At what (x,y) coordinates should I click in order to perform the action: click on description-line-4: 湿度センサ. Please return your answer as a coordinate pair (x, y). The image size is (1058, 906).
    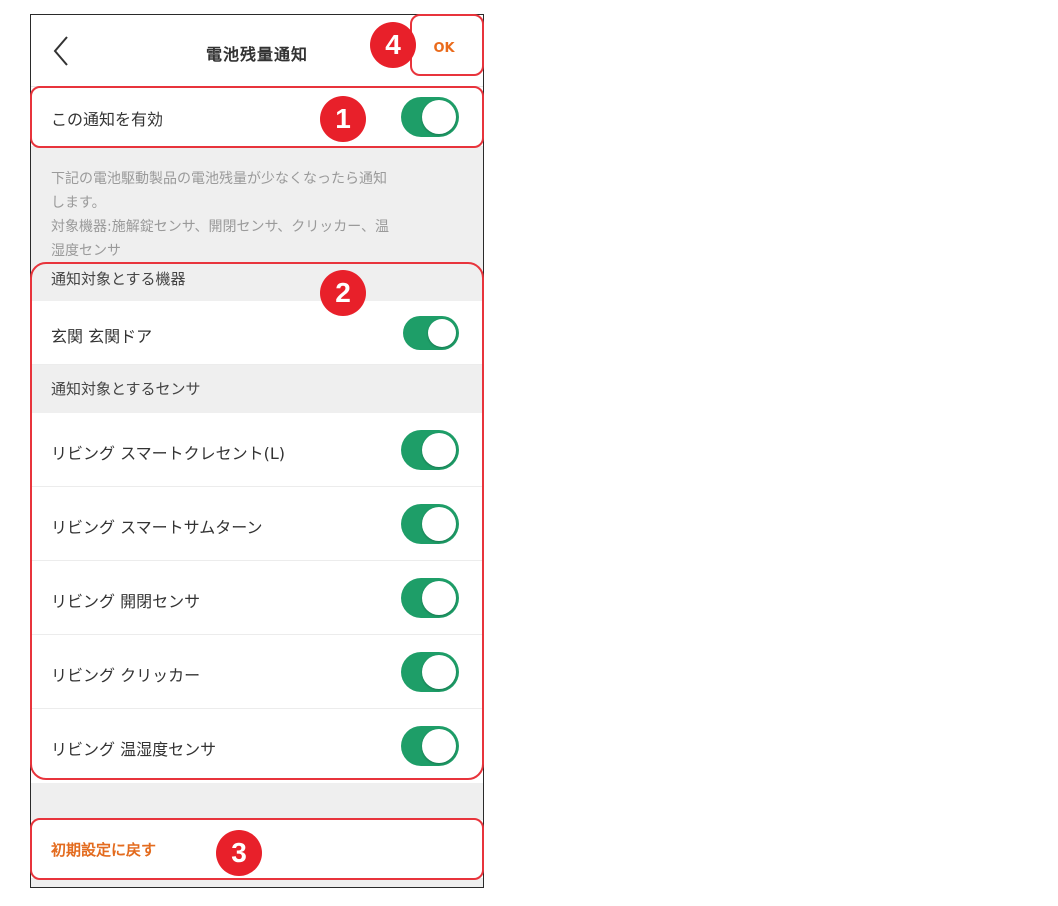
    Looking at the image, I should click on (86, 250).